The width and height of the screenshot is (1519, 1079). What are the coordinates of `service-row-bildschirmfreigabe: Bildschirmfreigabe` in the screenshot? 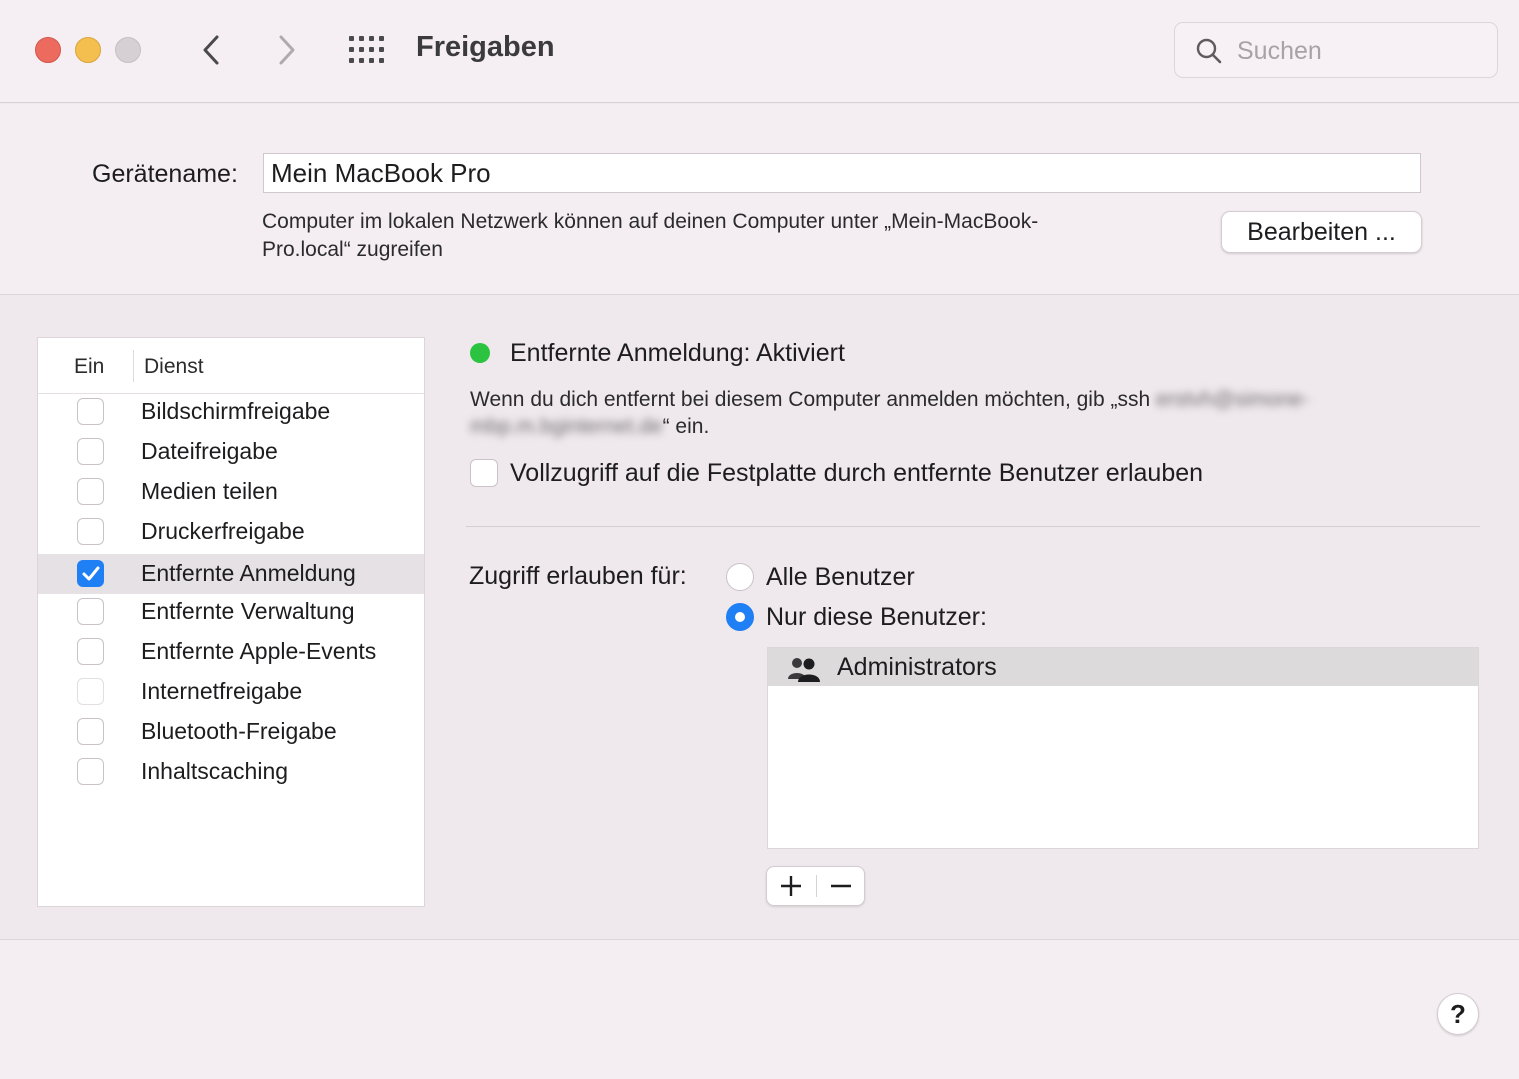 It's located at (231, 412).